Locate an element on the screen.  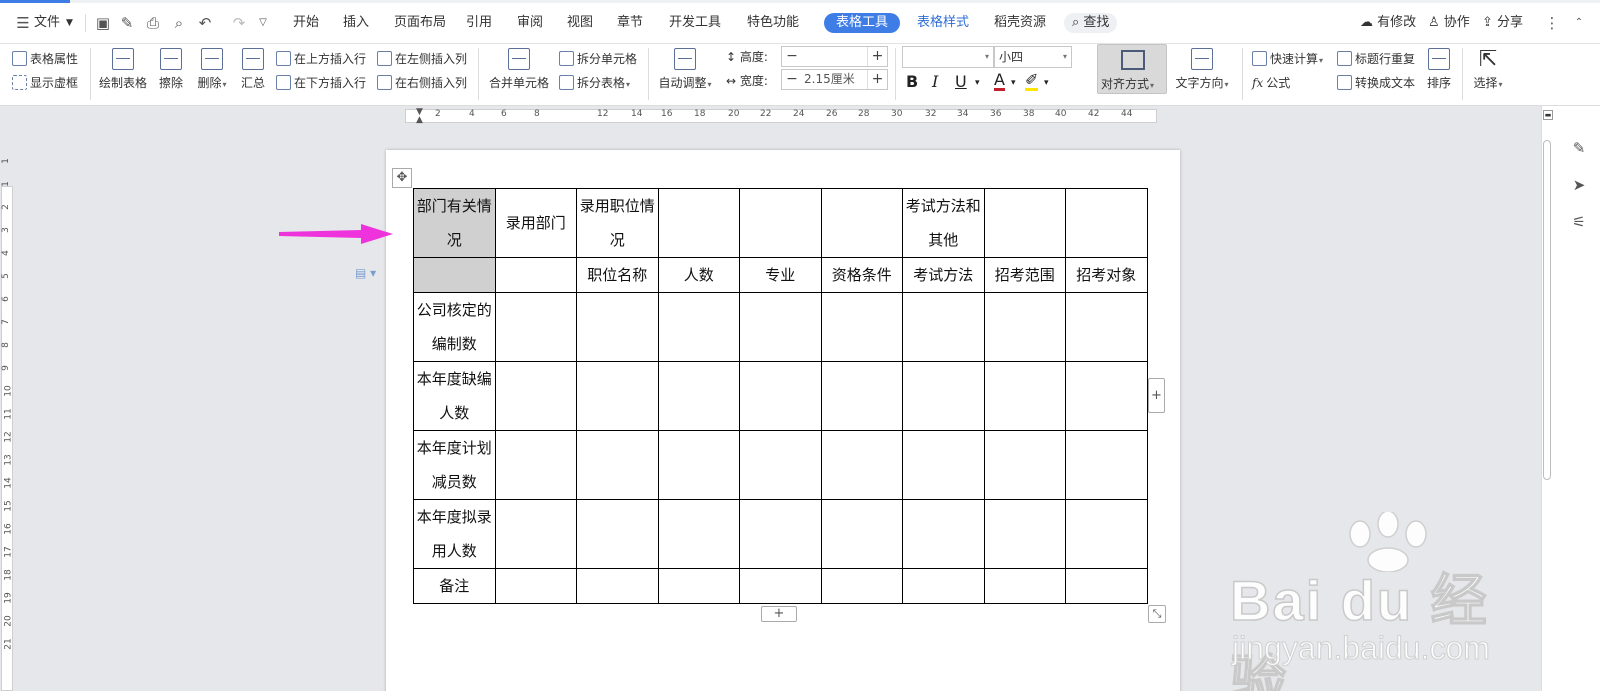
tab-insert: 插入 is located at coordinates (356, 23).